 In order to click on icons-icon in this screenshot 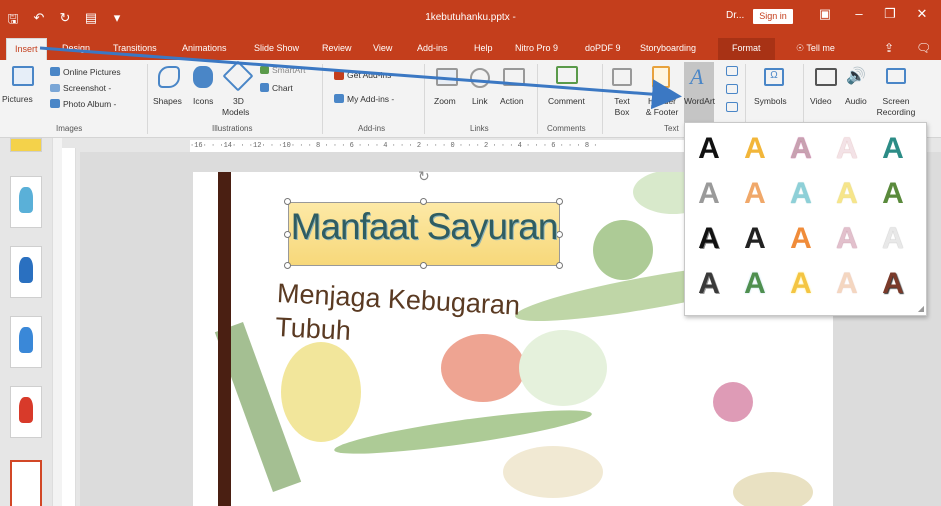, I will do `click(203, 77)`.